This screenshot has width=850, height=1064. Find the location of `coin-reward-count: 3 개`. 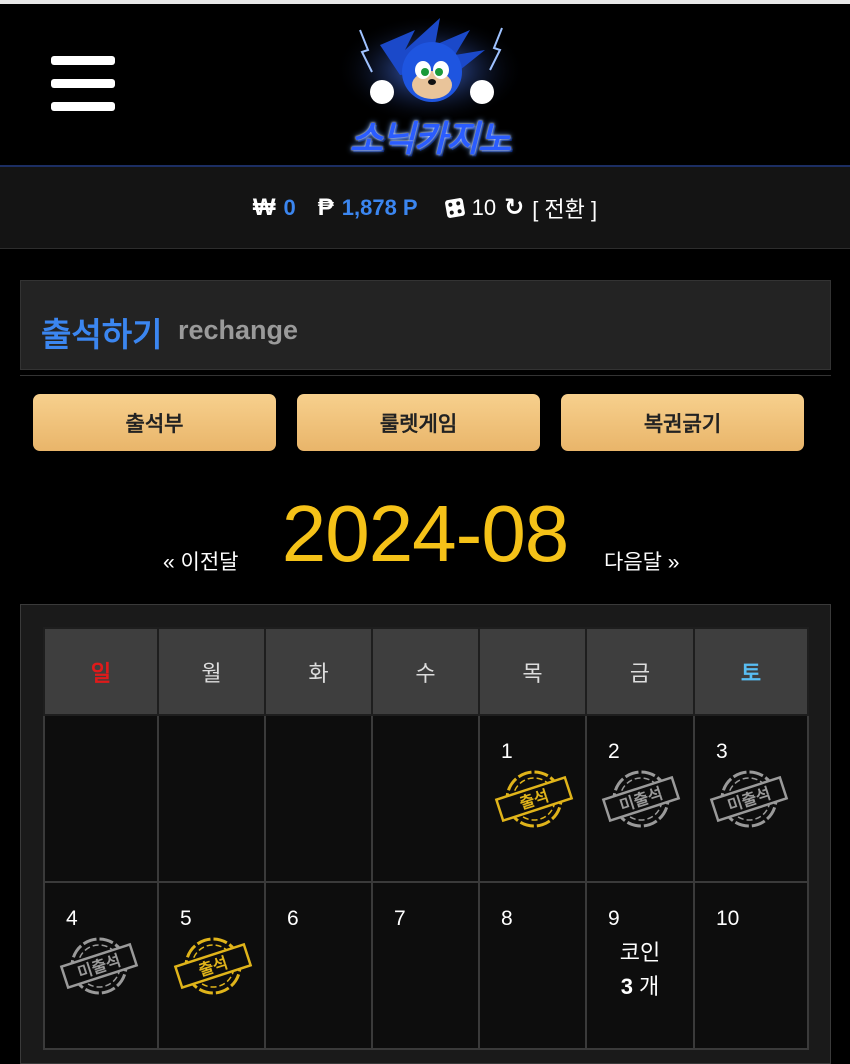

coin-reward-count: 3 개 is located at coordinates (640, 985).